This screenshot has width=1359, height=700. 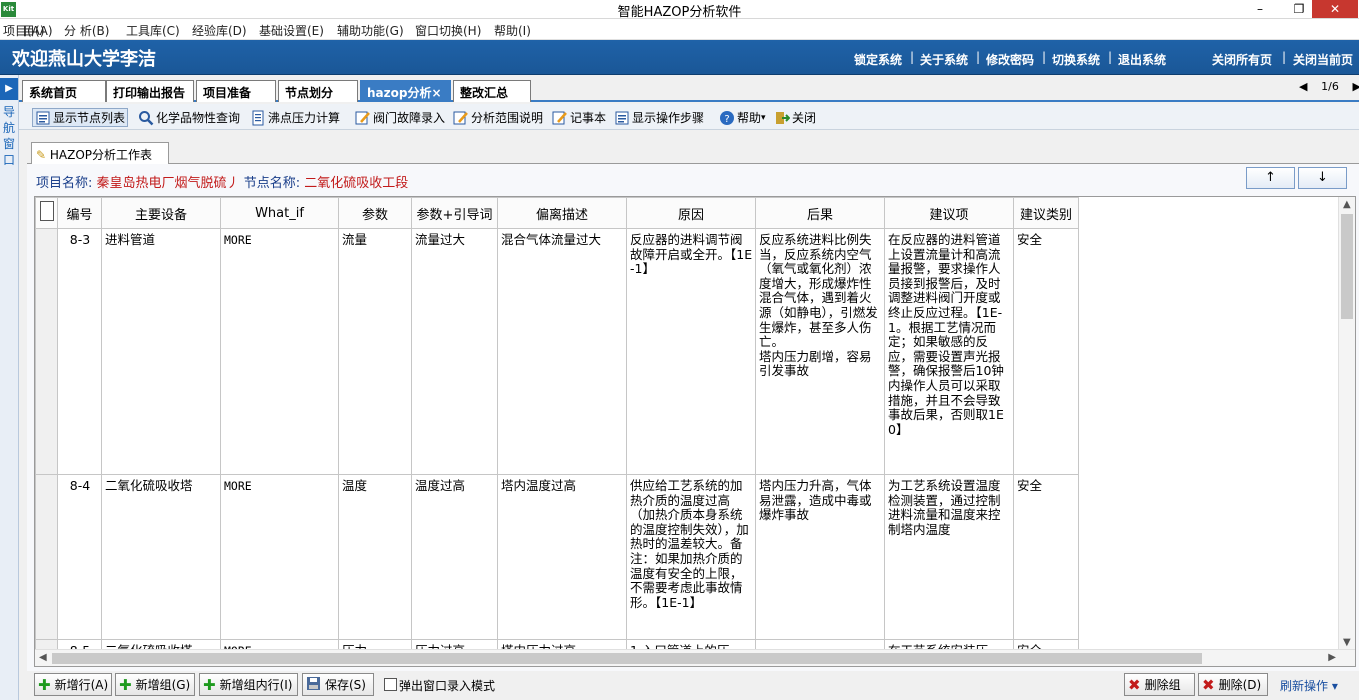 What do you see at coordinates (448, 30) in the screenshot?
I see `menu-window: 窗口切换(H)` at bounding box center [448, 30].